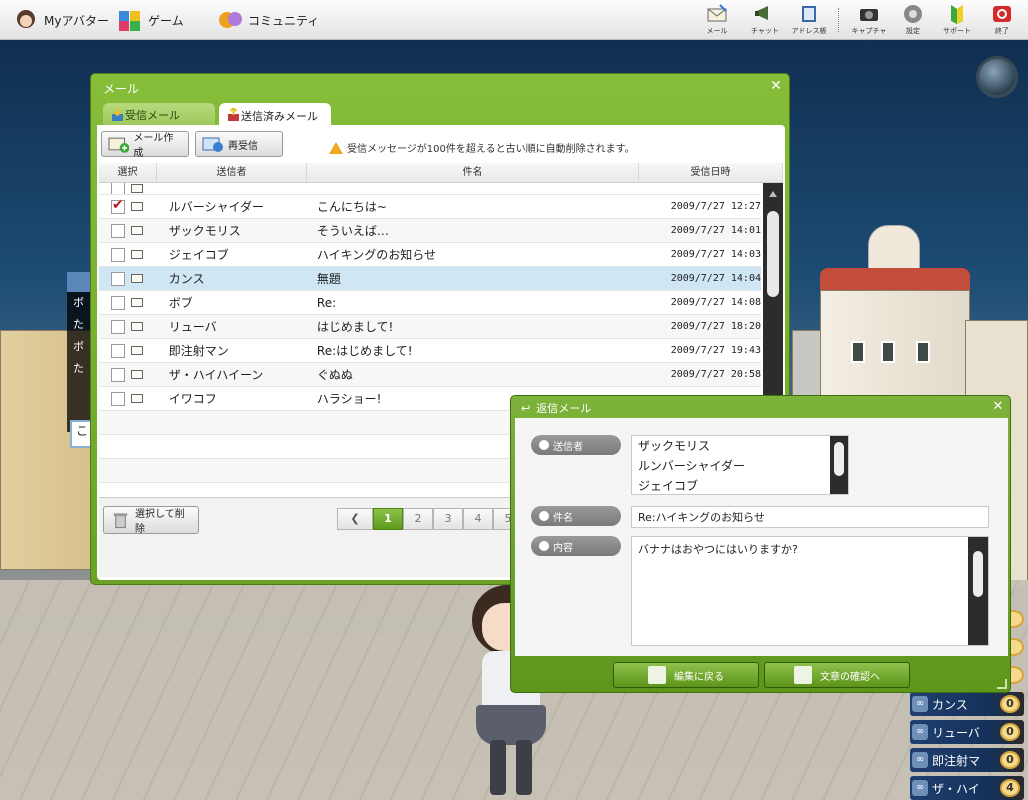 Image resolution: width=1028 pixels, height=800 pixels. Describe the element at coordinates (568, 447) in the screenshot. I see `sender-label-text: 送信者` at that location.